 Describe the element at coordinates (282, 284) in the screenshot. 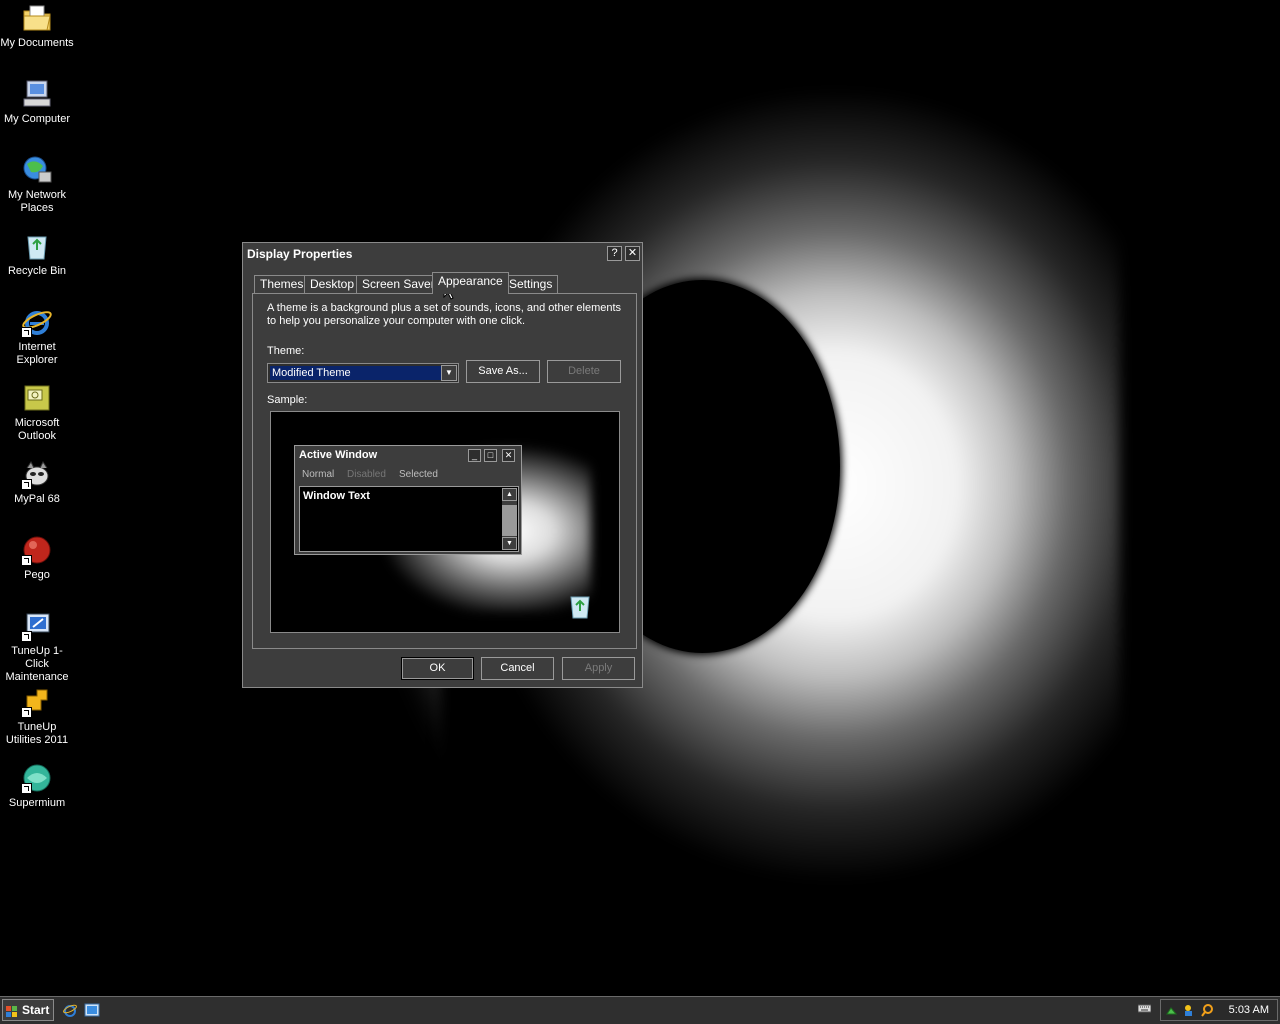

I see `tab-themes: Themes` at that location.